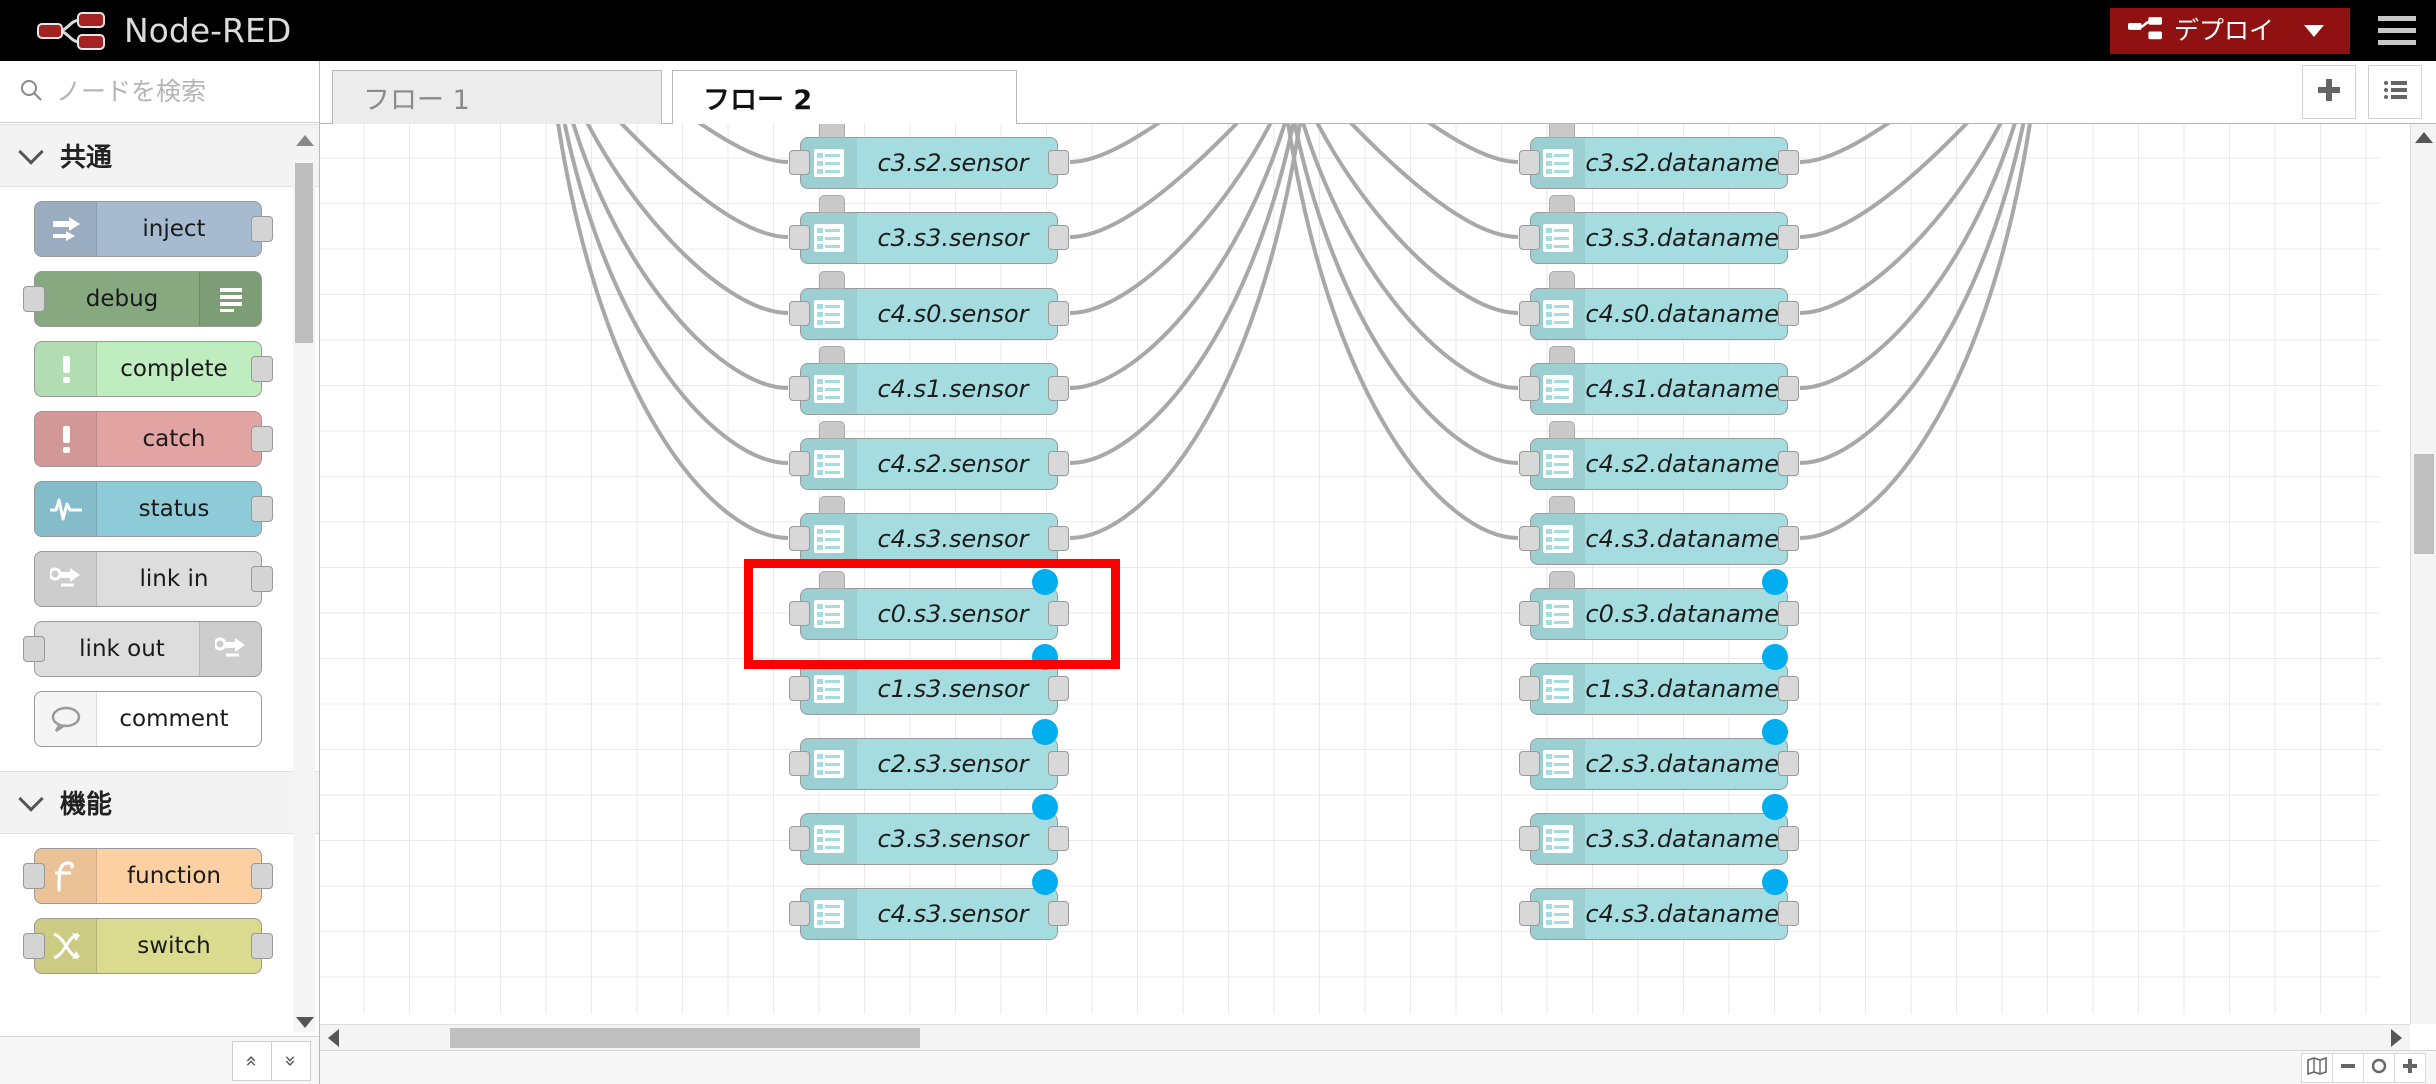 This screenshot has height=1084, width=2436. What do you see at coordinates (2396, 1038) in the screenshot?
I see `scroll-right-arrow-icon` at bounding box center [2396, 1038].